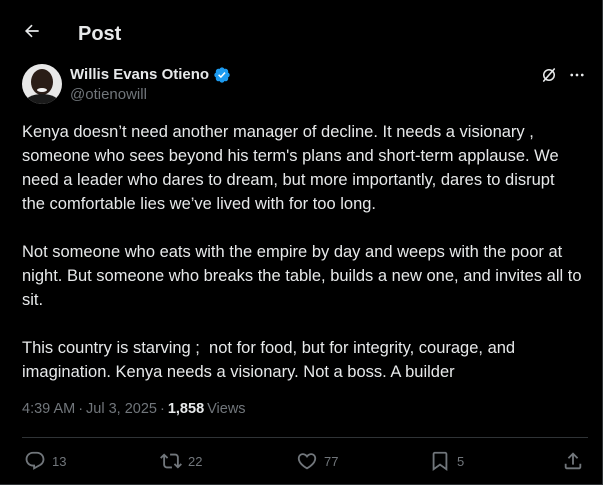 This screenshot has height=485, width=603. I want to click on repost-button: 22, so click(181, 461).